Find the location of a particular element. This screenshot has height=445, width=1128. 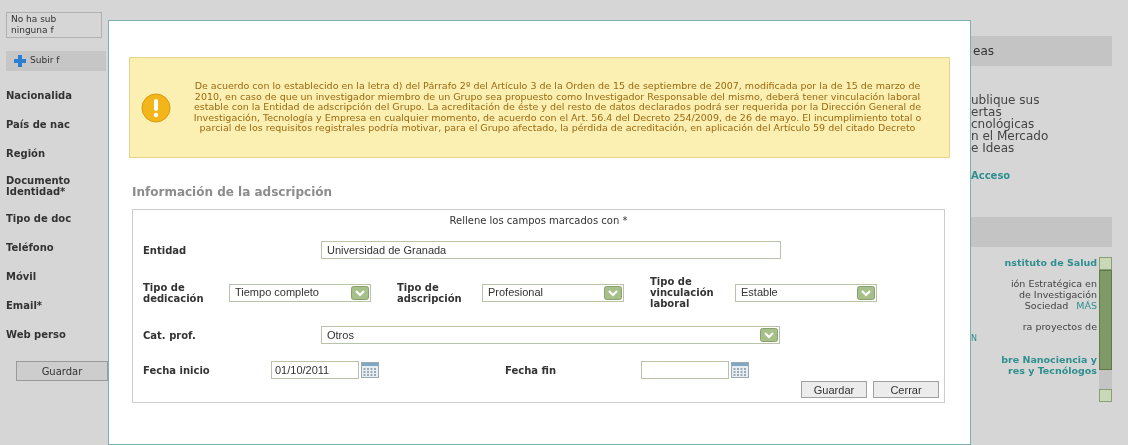

plus-icon is located at coordinates (20, 61).